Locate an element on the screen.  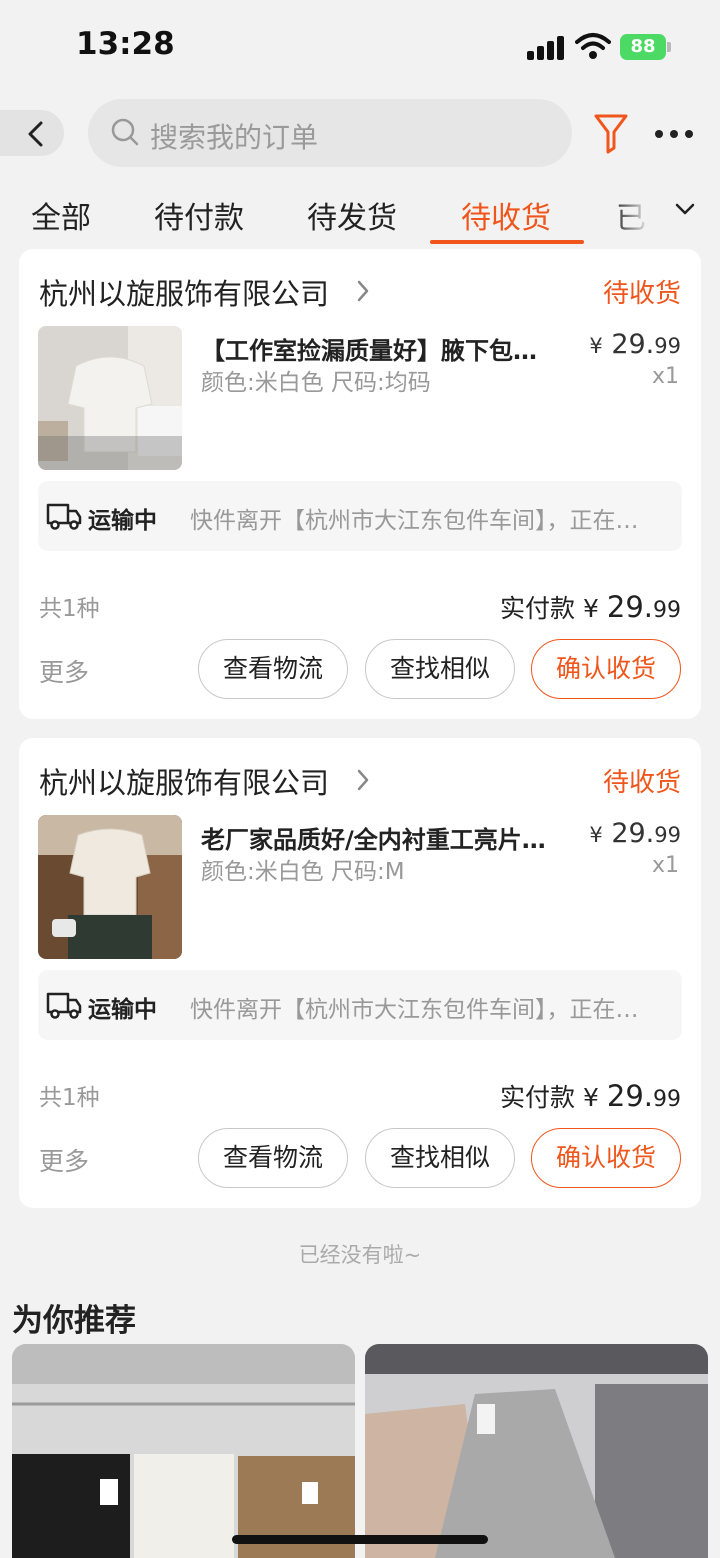
product-spec: 颜色:米白色 尺码:M is located at coordinates (303, 872).